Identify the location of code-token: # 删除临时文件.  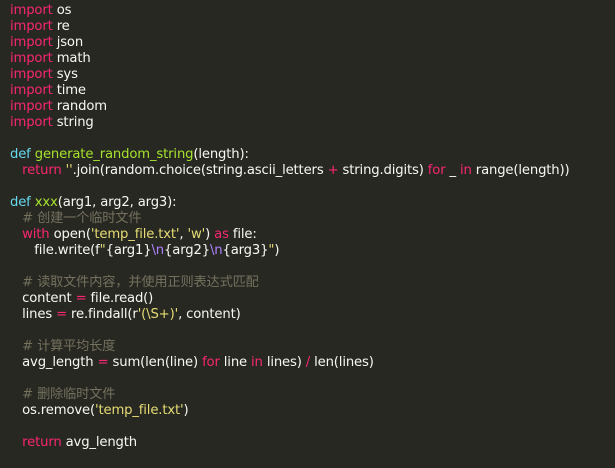
(63, 394).